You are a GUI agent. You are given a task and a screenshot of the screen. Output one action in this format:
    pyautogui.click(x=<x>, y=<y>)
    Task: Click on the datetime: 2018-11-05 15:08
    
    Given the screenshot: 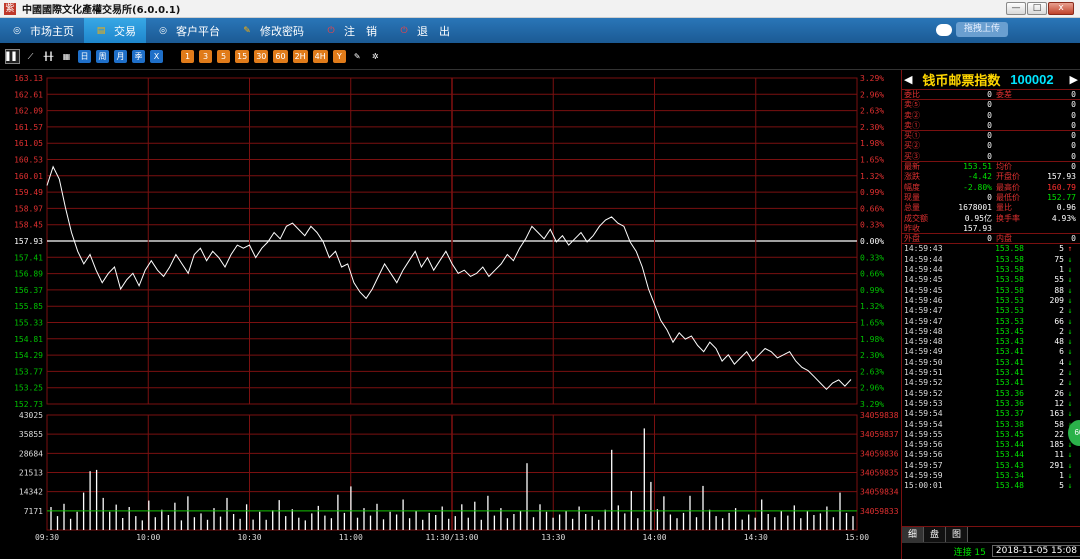 What is the action you would take?
    pyautogui.click(x=1035, y=551)
    